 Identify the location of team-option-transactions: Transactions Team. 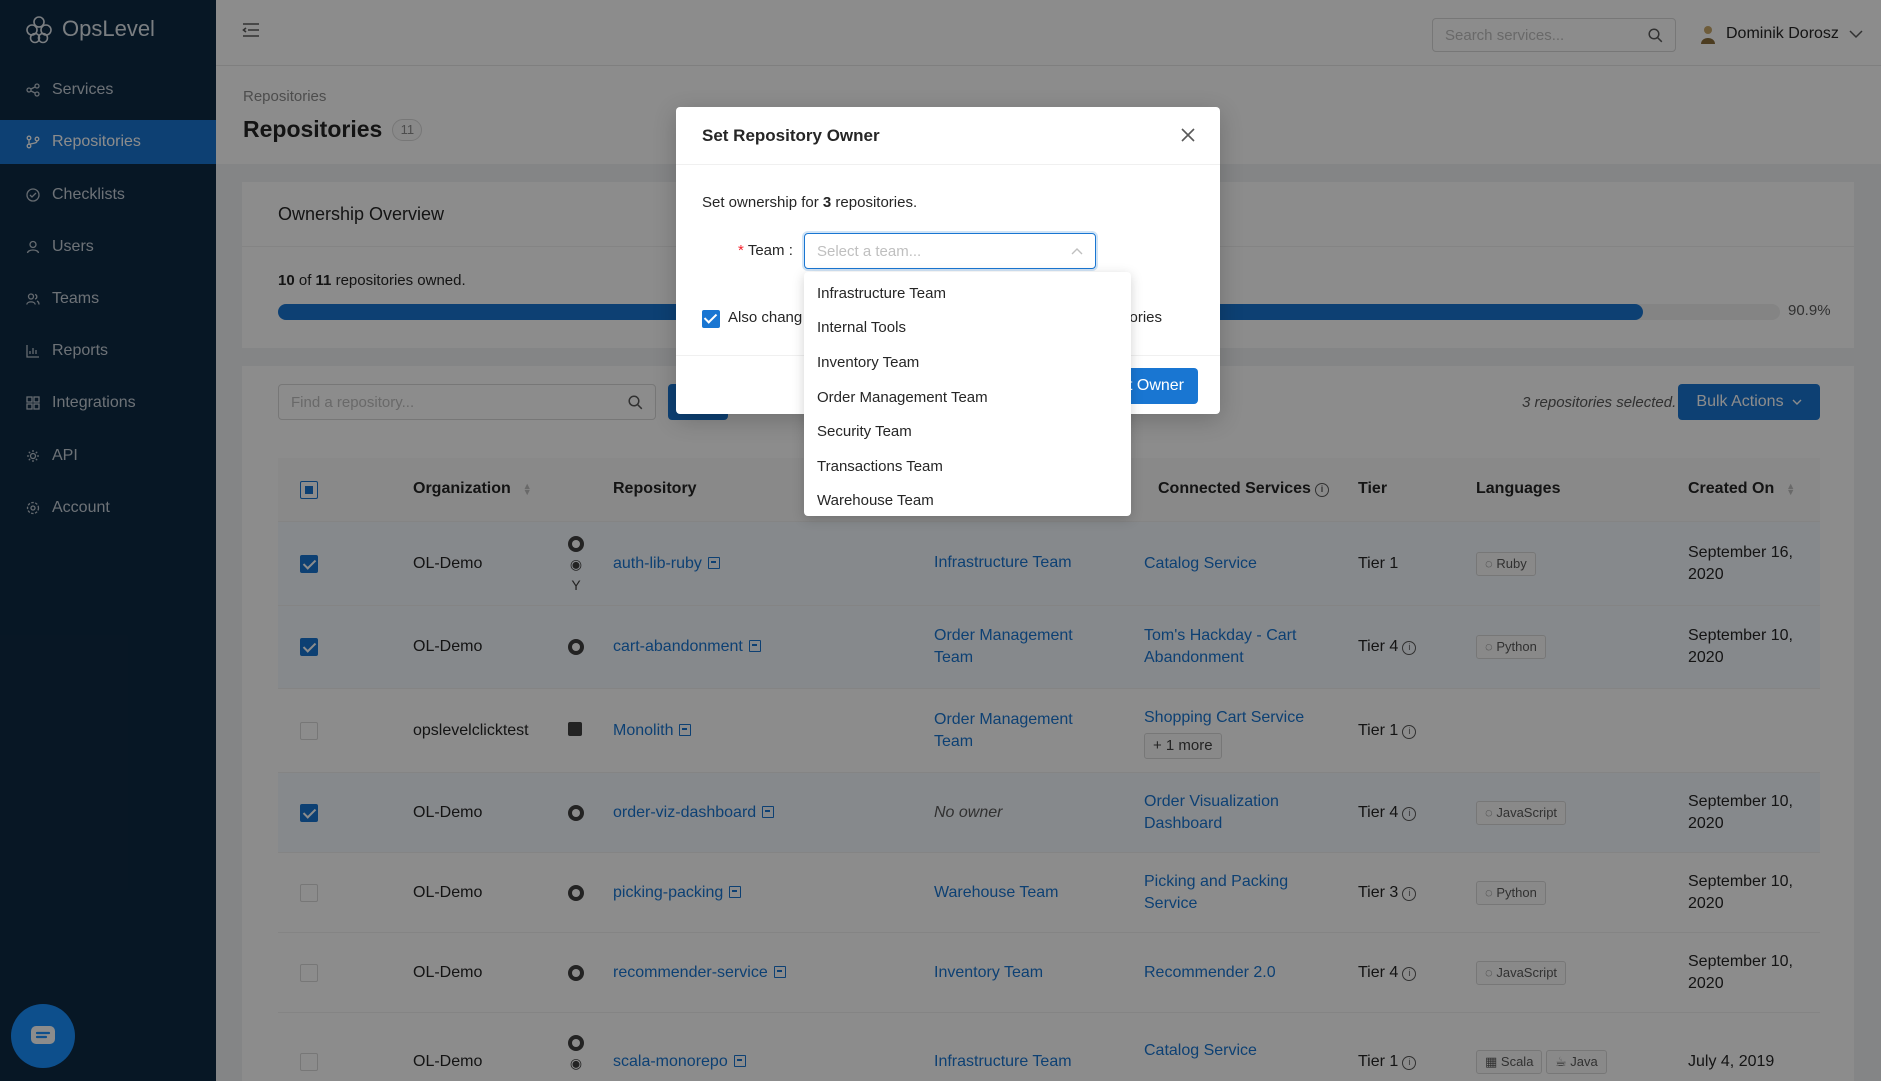
(967, 466).